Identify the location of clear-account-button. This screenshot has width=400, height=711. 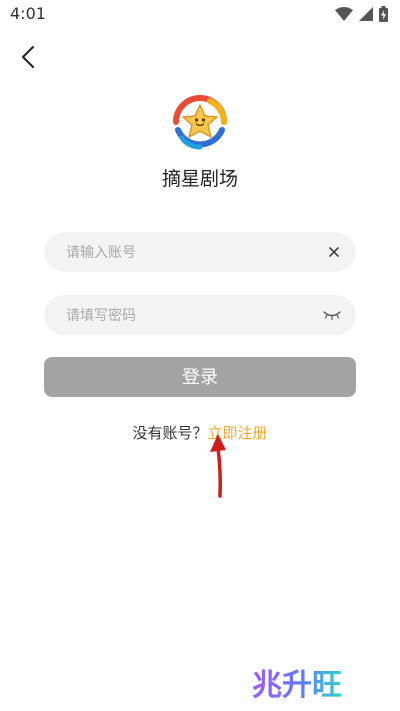
(334, 252).